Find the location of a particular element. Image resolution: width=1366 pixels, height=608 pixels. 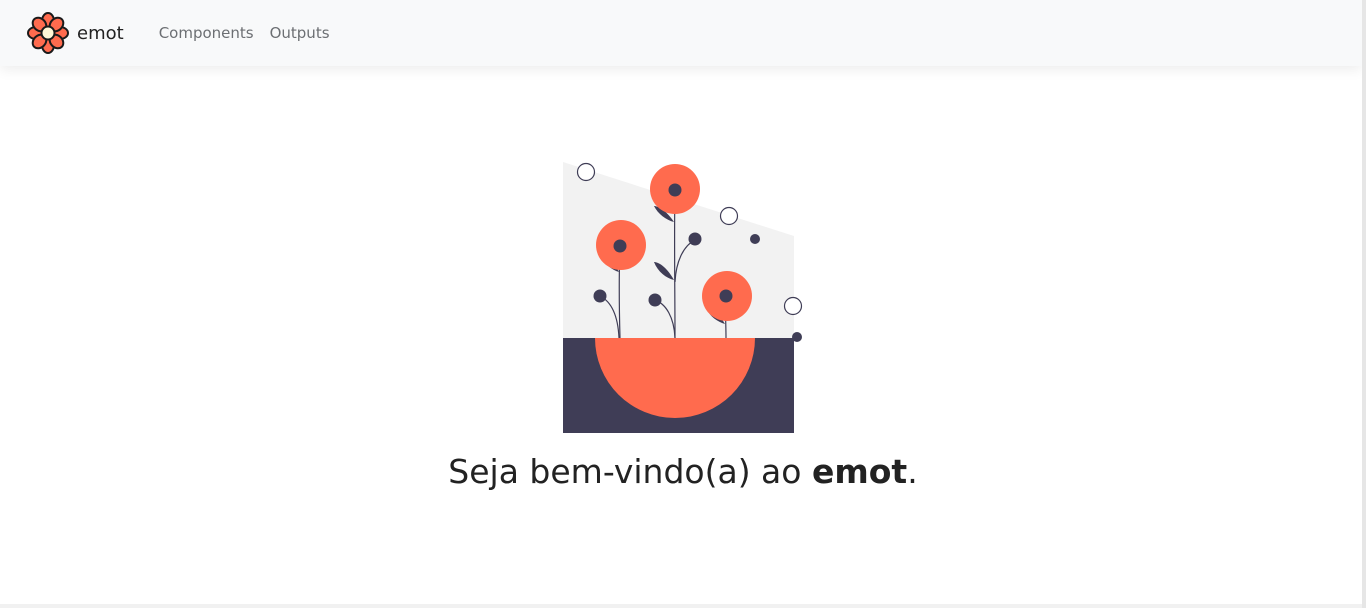

brand-name: emot is located at coordinates (100, 33).